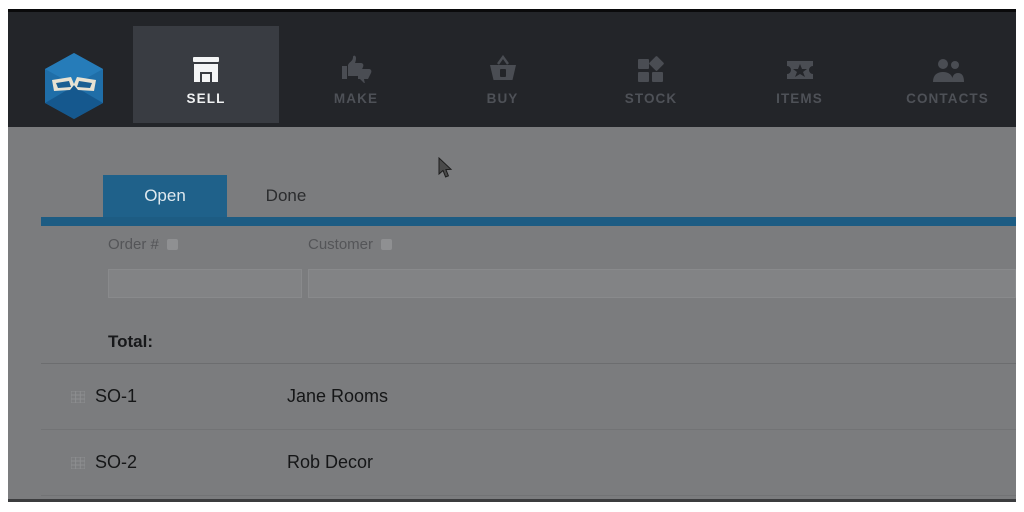 The width and height of the screenshot is (1024, 512). What do you see at coordinates (116, 462) in the screenshot?
I see `cell-order-number: SO-2` at bounding box center [116, 462].